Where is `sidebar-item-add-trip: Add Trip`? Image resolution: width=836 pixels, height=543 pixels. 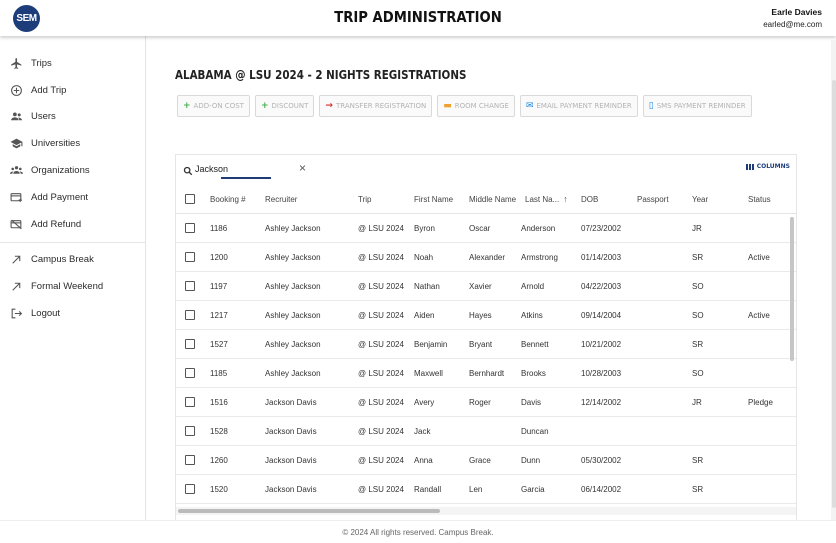 sidebar-item-add-trip: Add Trip is located at coordinates (73, 90).